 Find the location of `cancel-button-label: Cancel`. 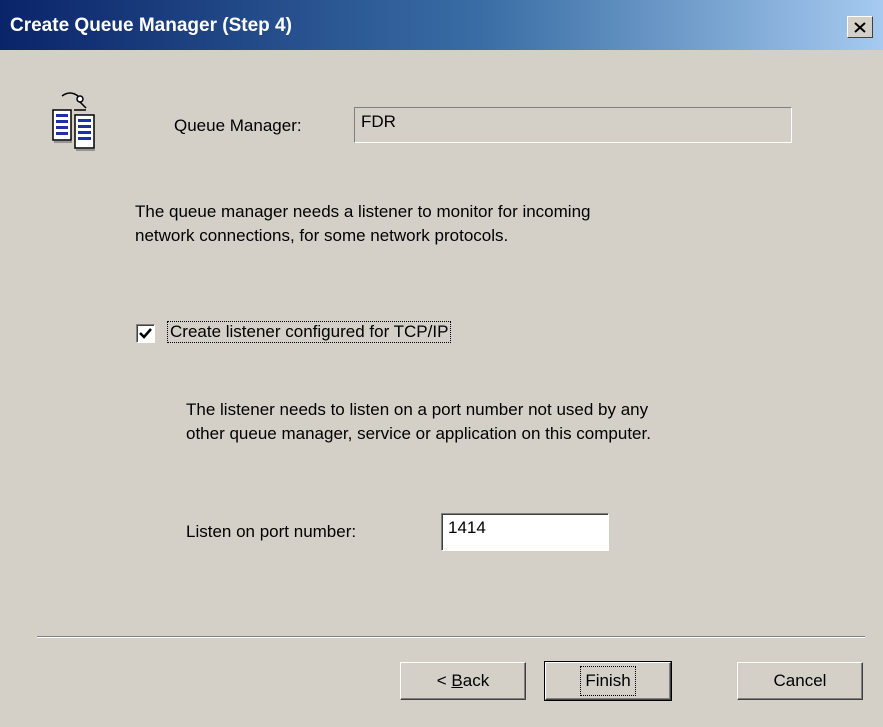

cancel-button-label: Cancel is located at coordinates (800, 680).